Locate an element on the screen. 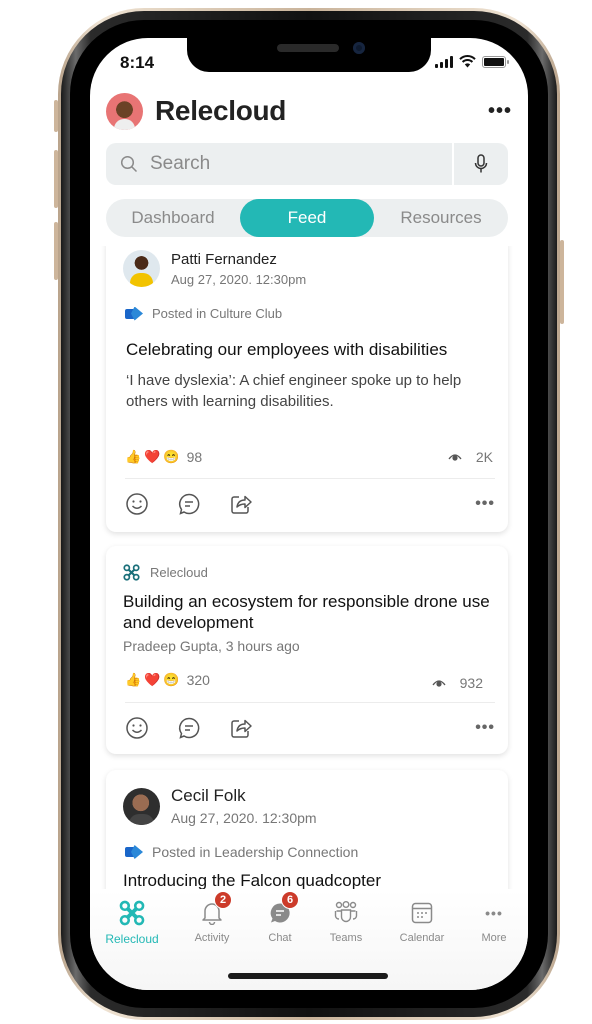 This screenshot has height=1024, width=592. volume-up-button is located at coordinates (56, 179).